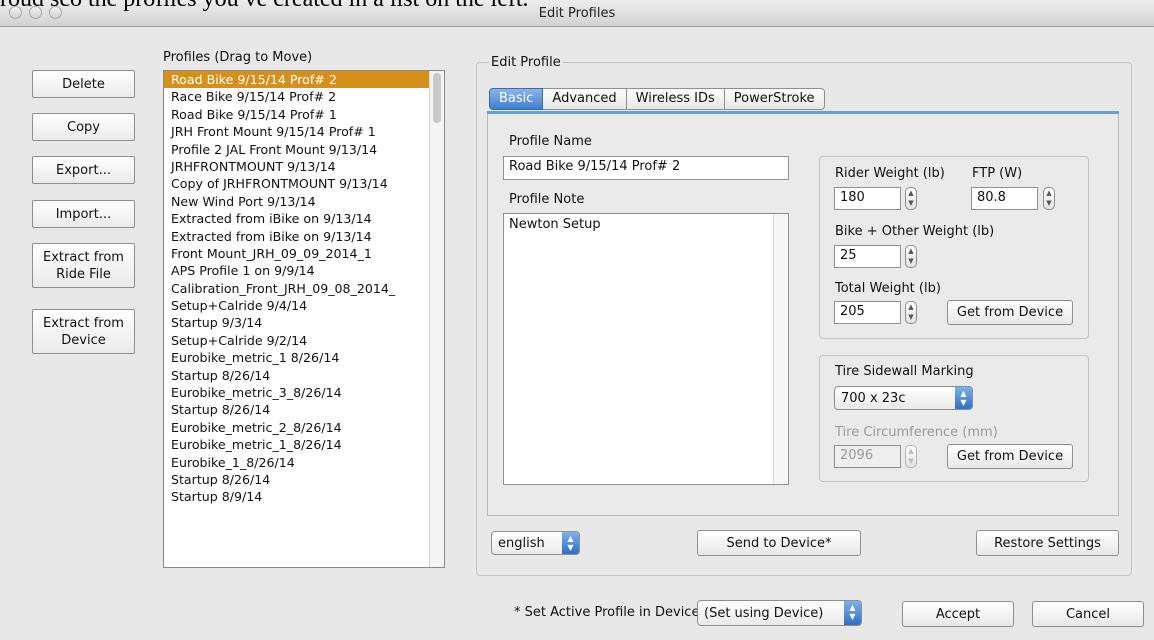 Image resolution: width=1154 pixels, height=640 pixels. I want to click on tab-powerstroke: PowerStroke, so click(774, 99).